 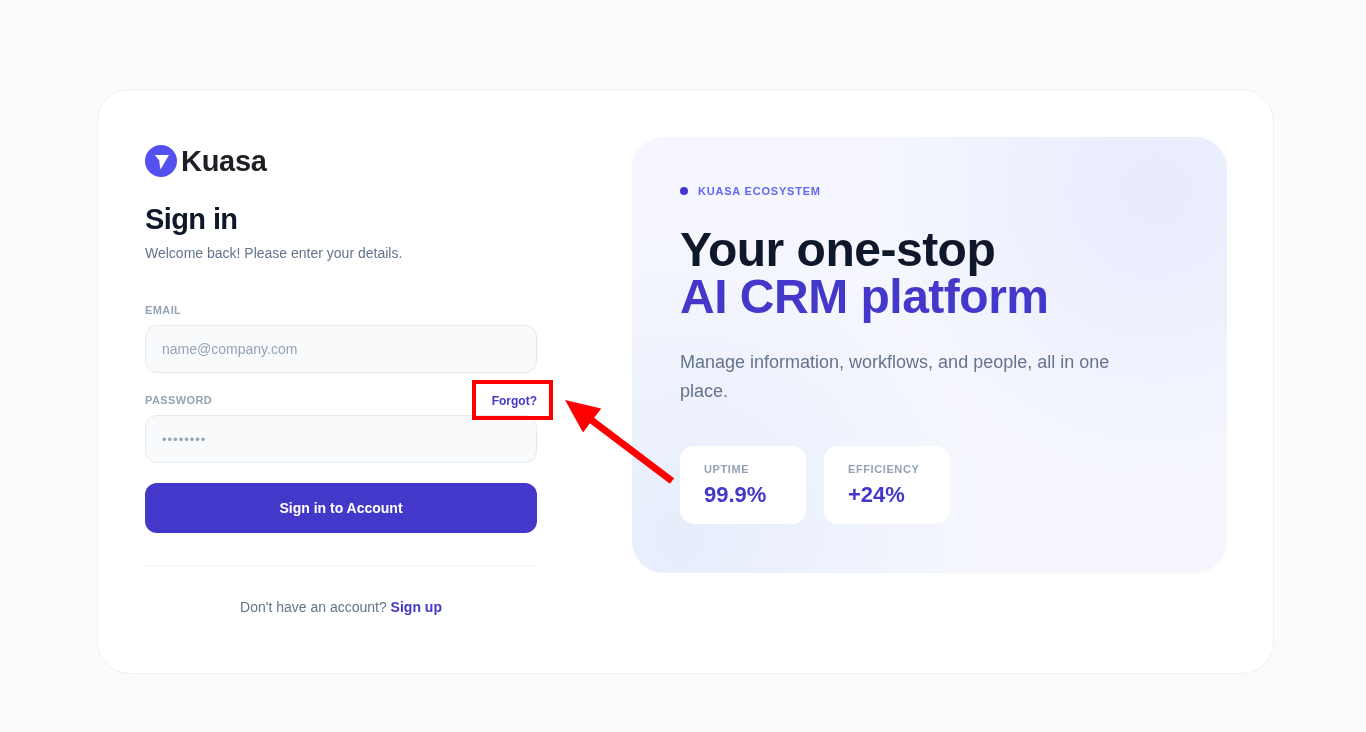 What do you see at coordinates (224, 161) in the screenshot?
I see `brand-name: Kuasa` at bounding box center [224, 161].